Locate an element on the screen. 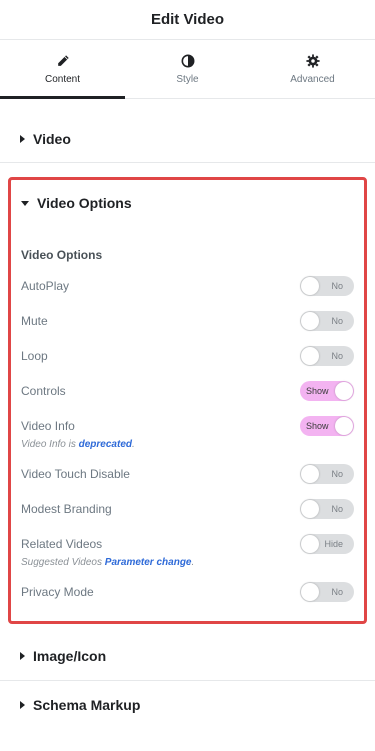  section-video-options: Video Options is located at coordinates (187, 203).